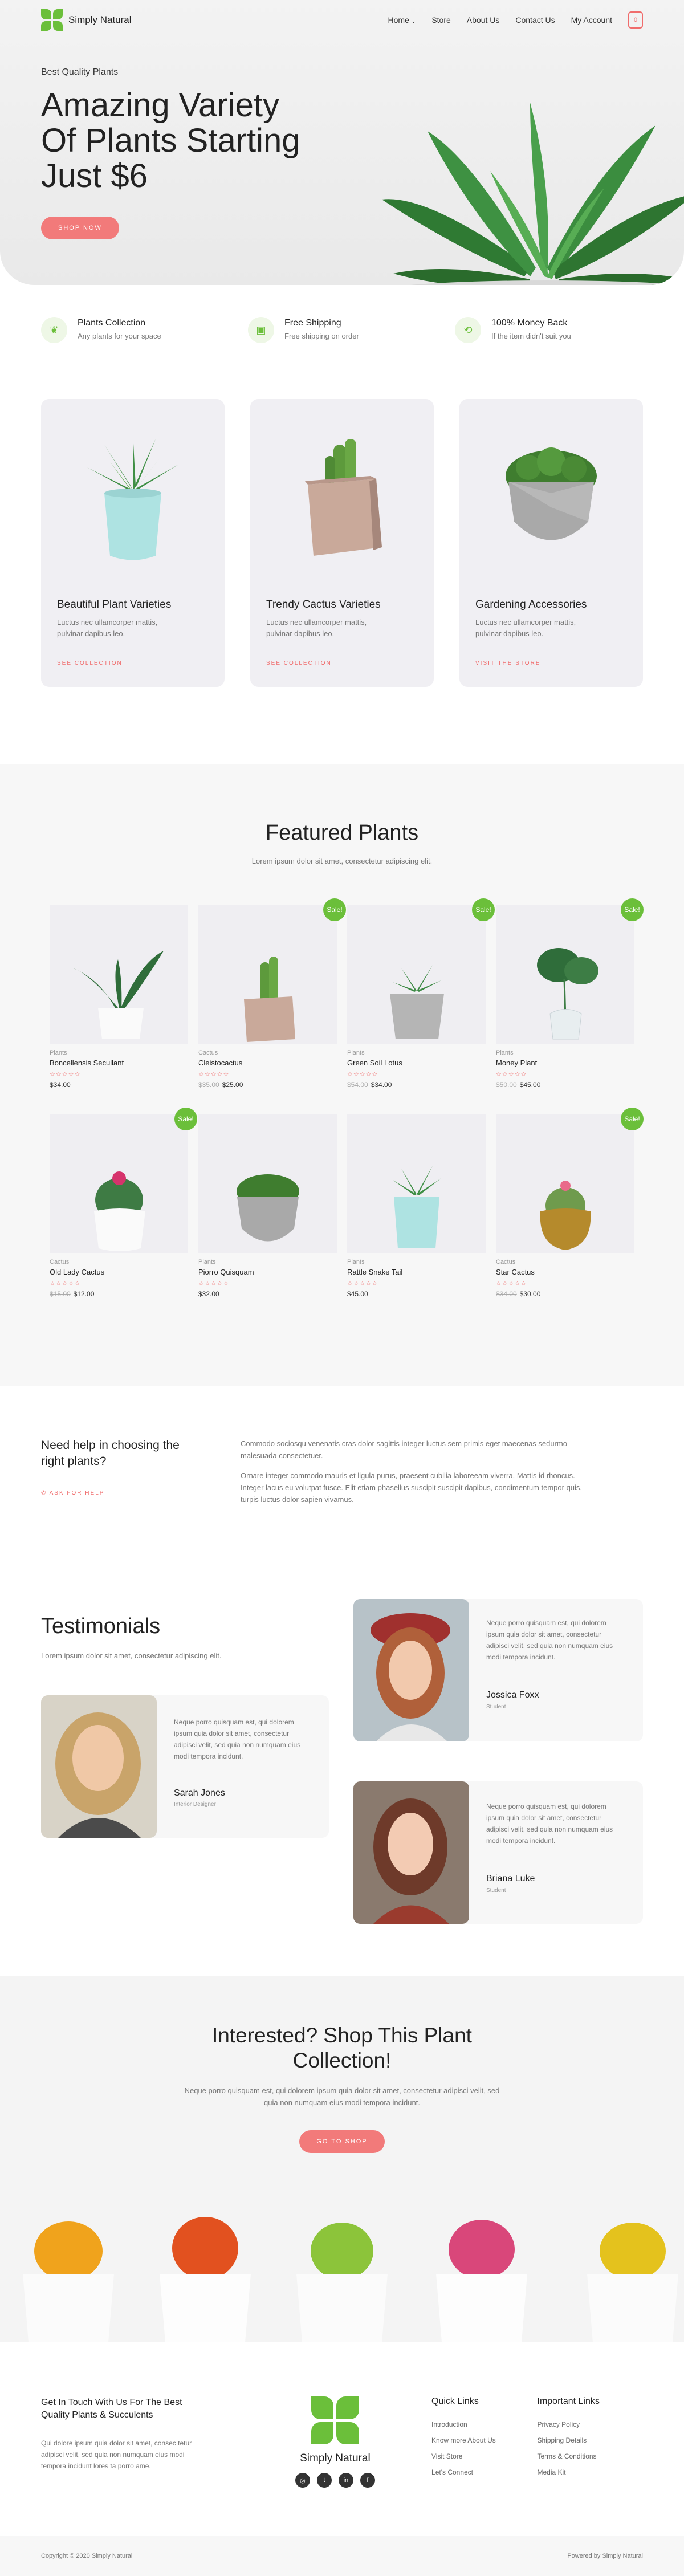 The image size is (684, 2576). I want to click on social-links: ◎ t in f, so click(335, 2480).